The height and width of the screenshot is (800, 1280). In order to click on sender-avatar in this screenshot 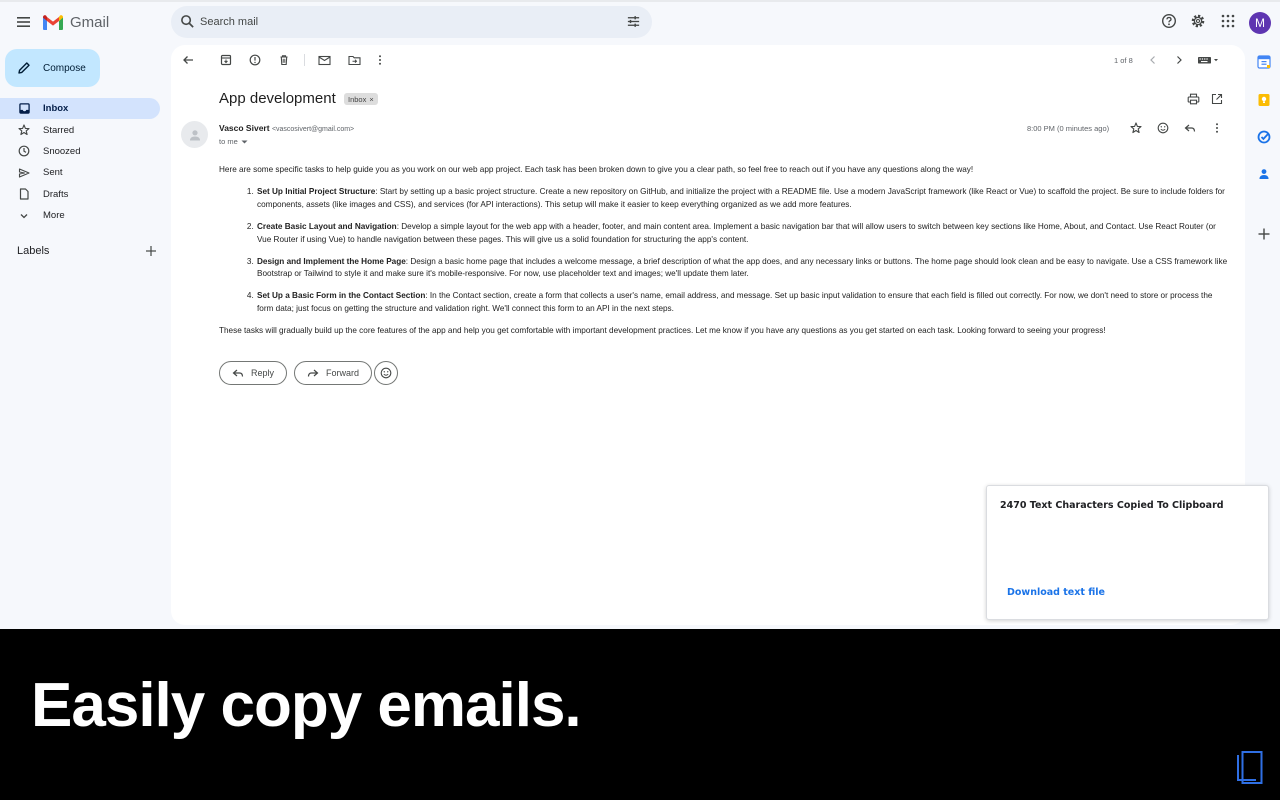, I will do `click(194, 134)`.